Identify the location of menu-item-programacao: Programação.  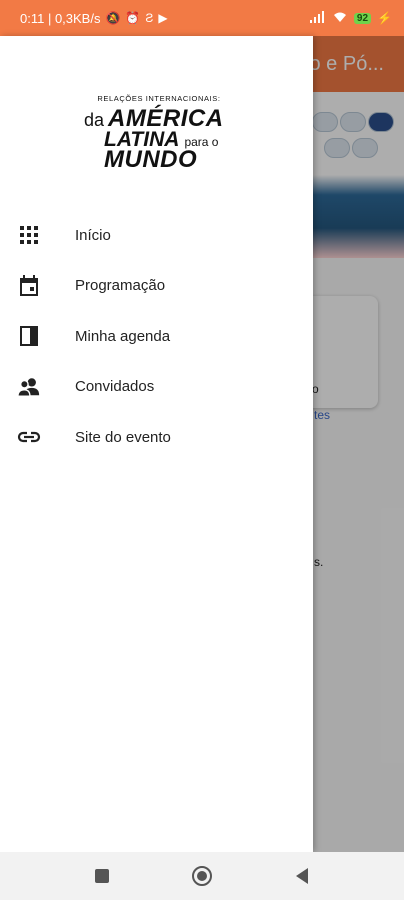
(156, 286).